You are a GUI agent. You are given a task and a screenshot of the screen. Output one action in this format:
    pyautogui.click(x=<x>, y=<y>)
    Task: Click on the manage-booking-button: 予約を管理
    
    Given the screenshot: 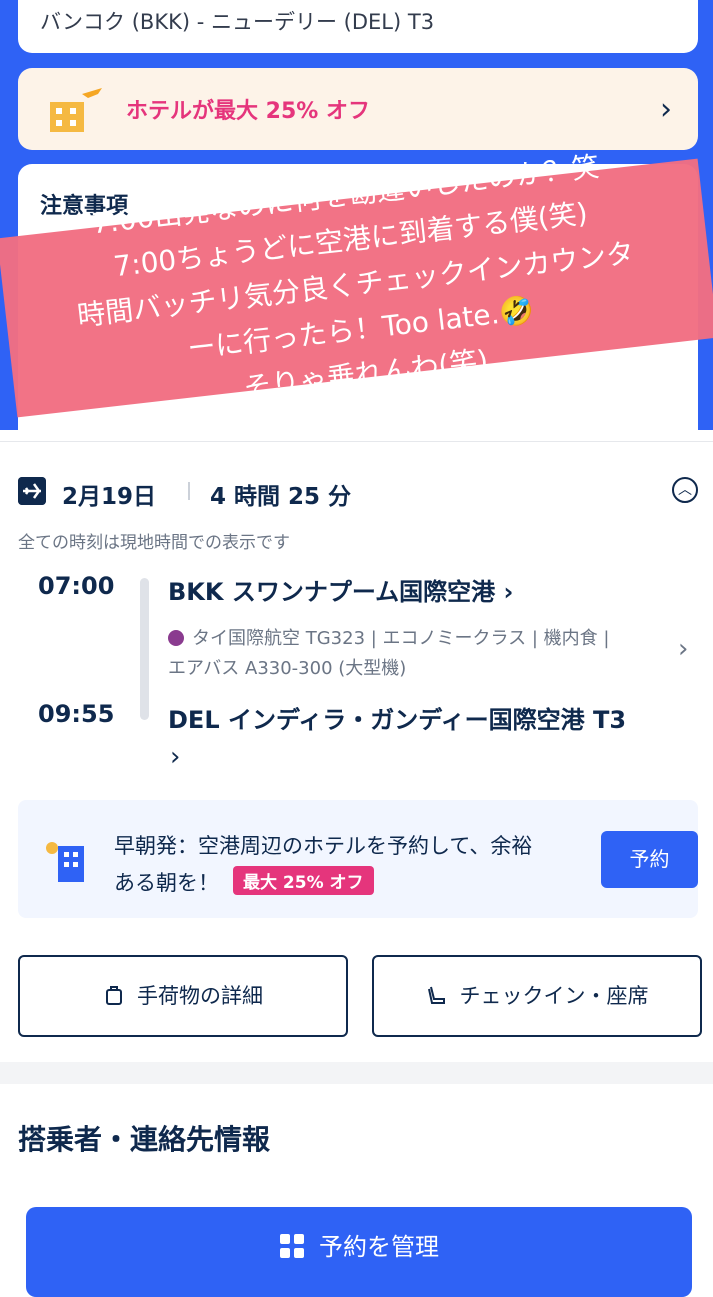 What is the action you would take?
    pyautogui.click(x=359, y=1252)
    